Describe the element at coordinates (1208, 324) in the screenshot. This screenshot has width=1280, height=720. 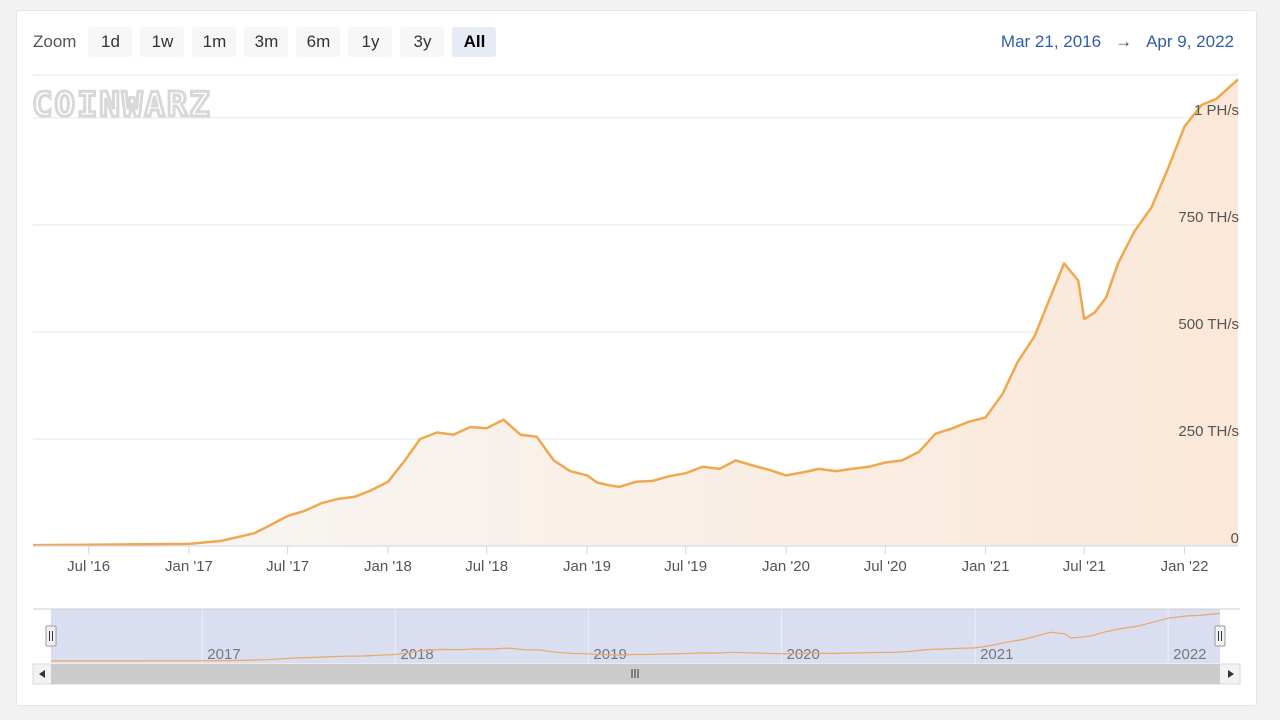
I see `y-tick-label: 500 TH/s` at that location.